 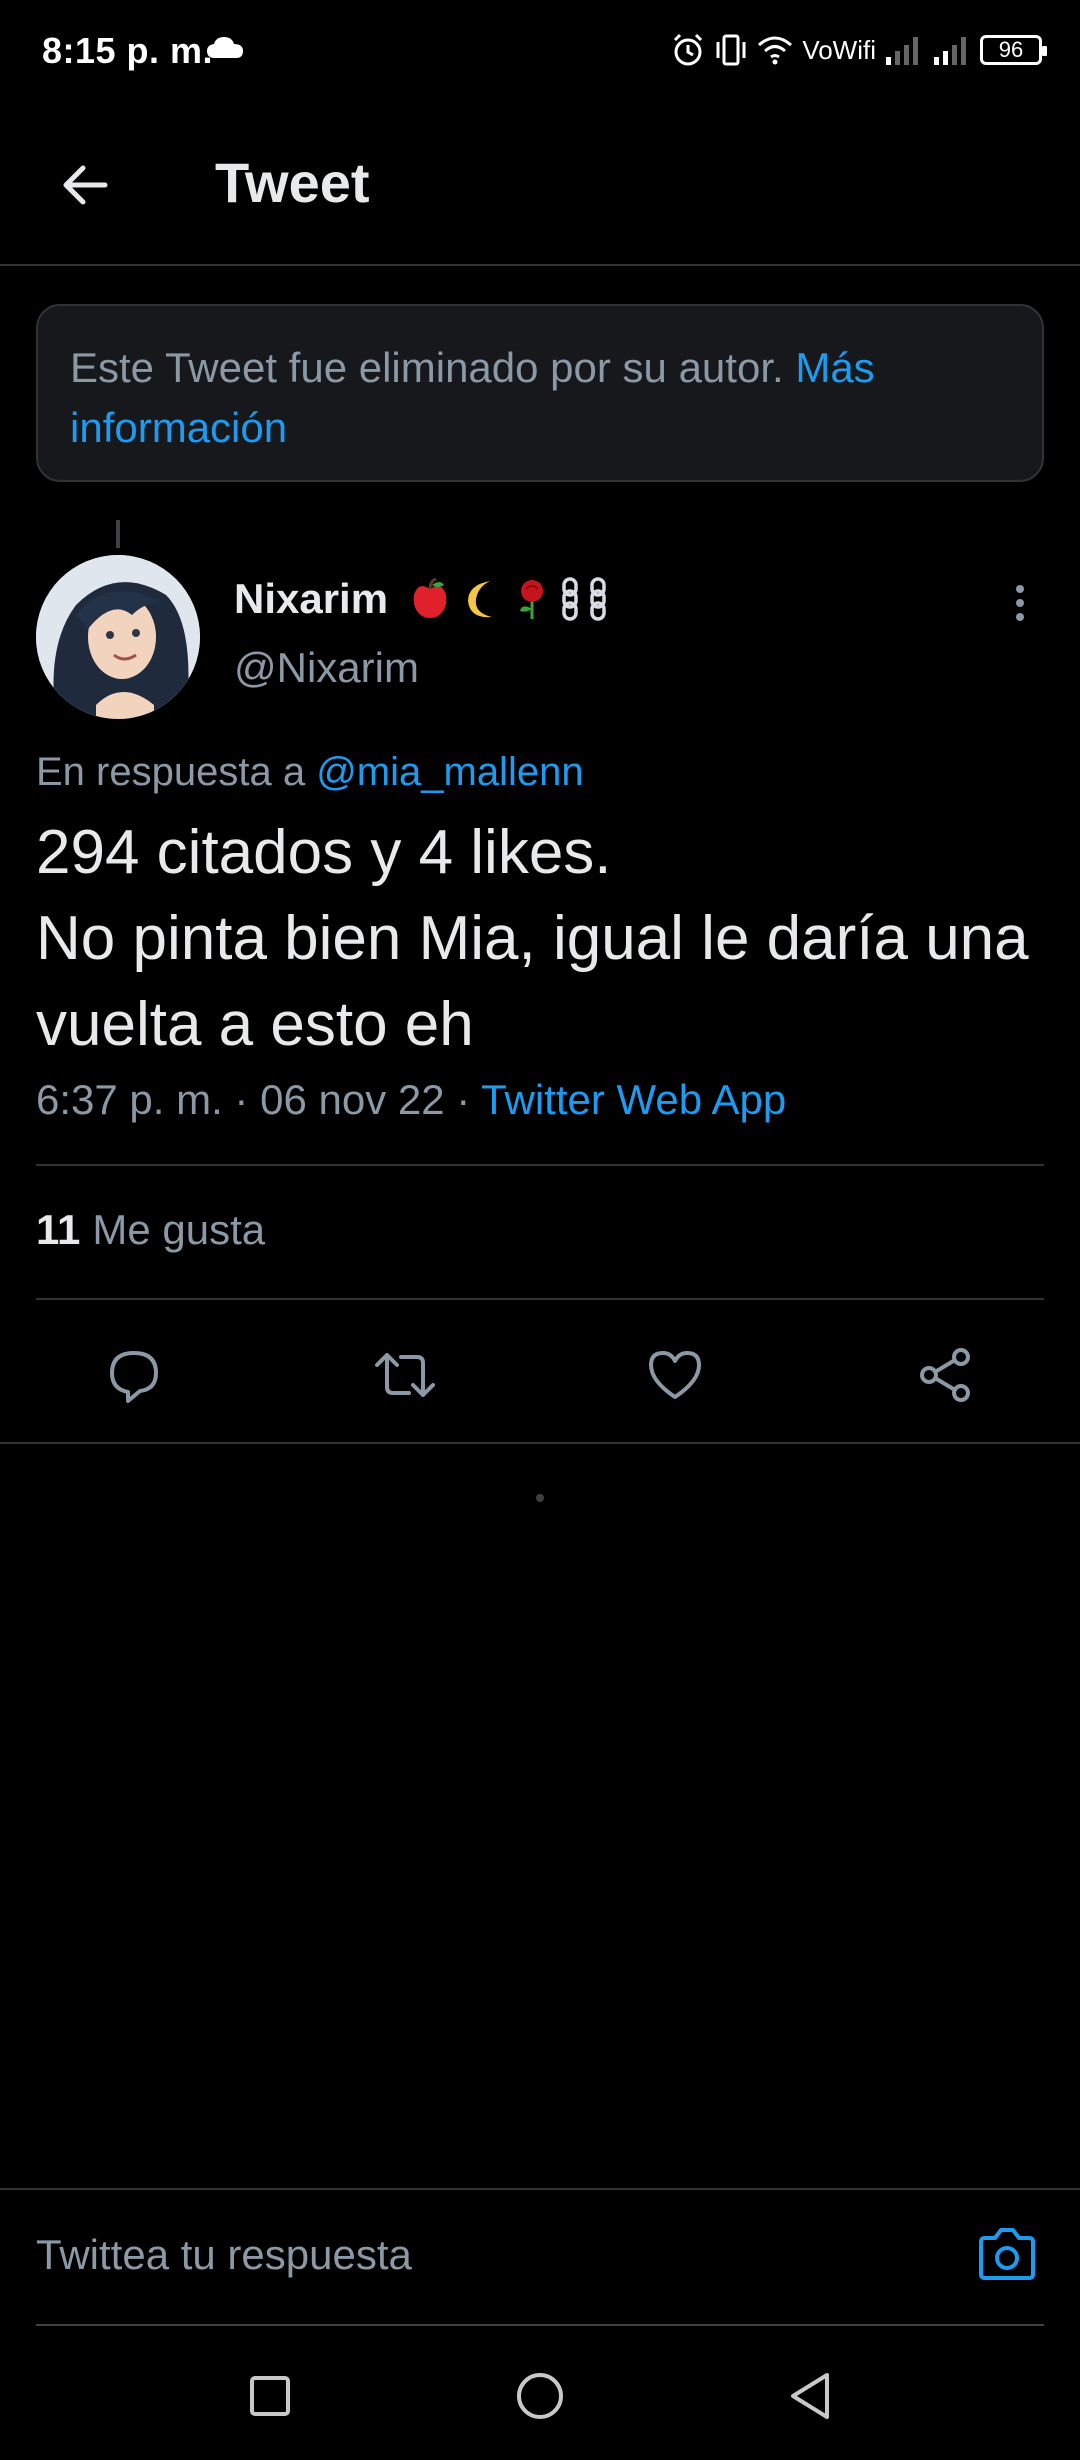 I want to click on reply-prefix: En respuesta a, so click(x=176, y=772).